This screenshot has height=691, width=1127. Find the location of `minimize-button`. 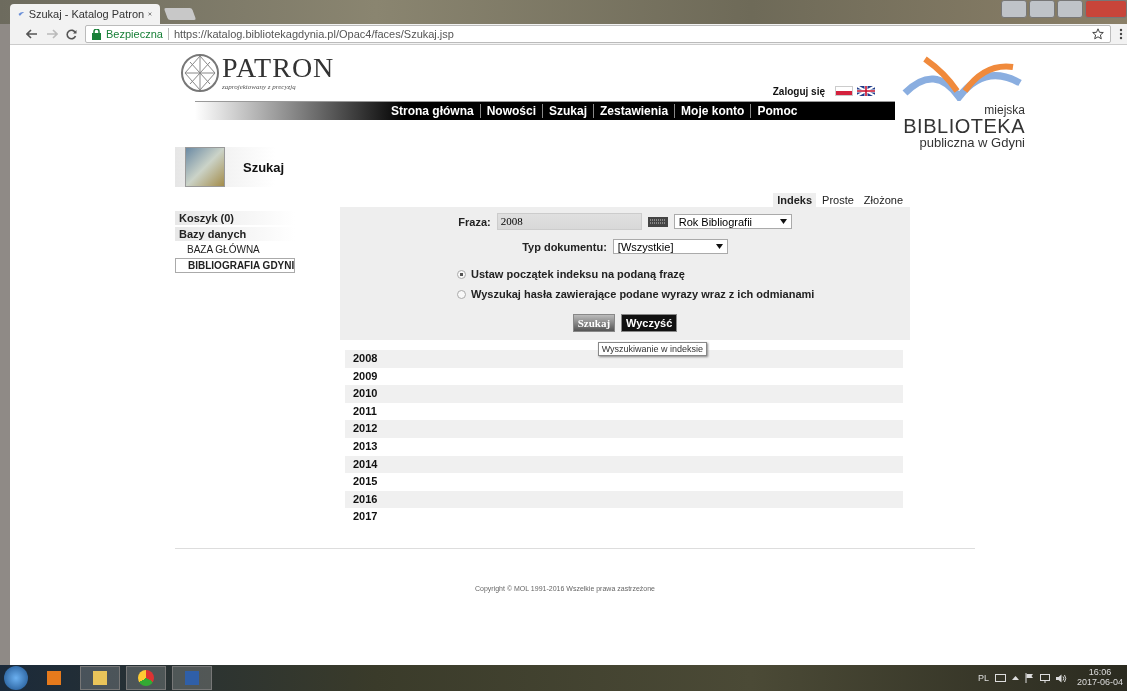

minimize-button is located at coordinates (1042, 9).